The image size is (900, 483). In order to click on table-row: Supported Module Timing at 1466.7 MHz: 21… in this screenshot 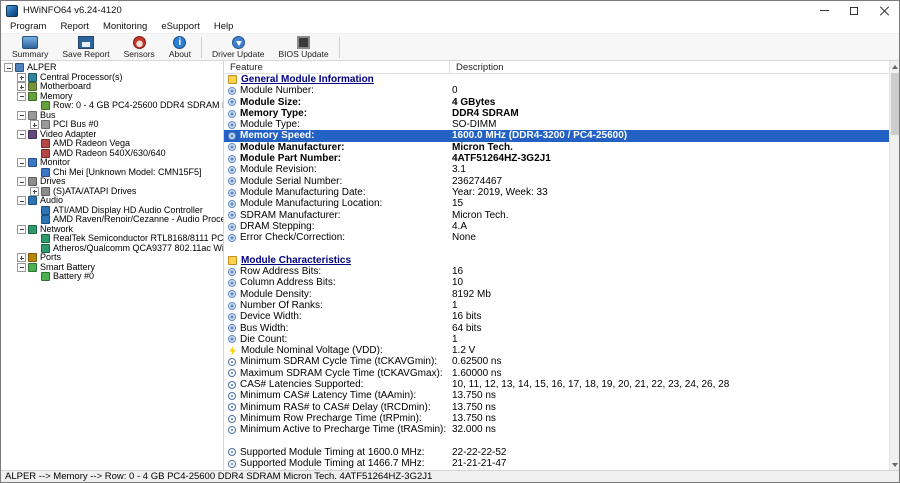, I will do `click(556, 463)`.